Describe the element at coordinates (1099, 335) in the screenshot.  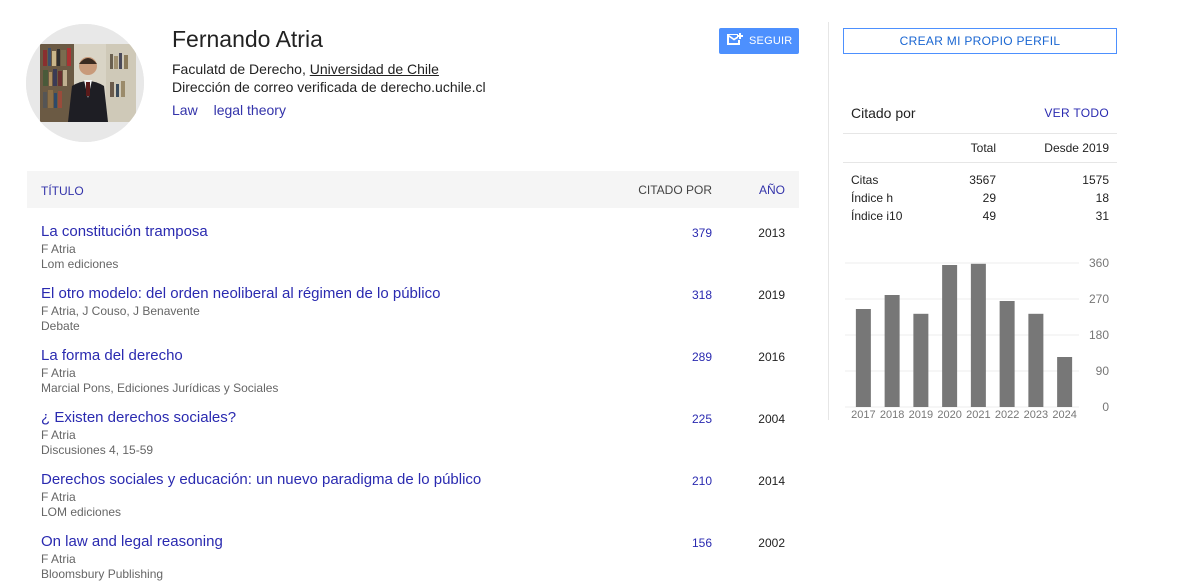
I see `y-tick-label: 180` at that location.